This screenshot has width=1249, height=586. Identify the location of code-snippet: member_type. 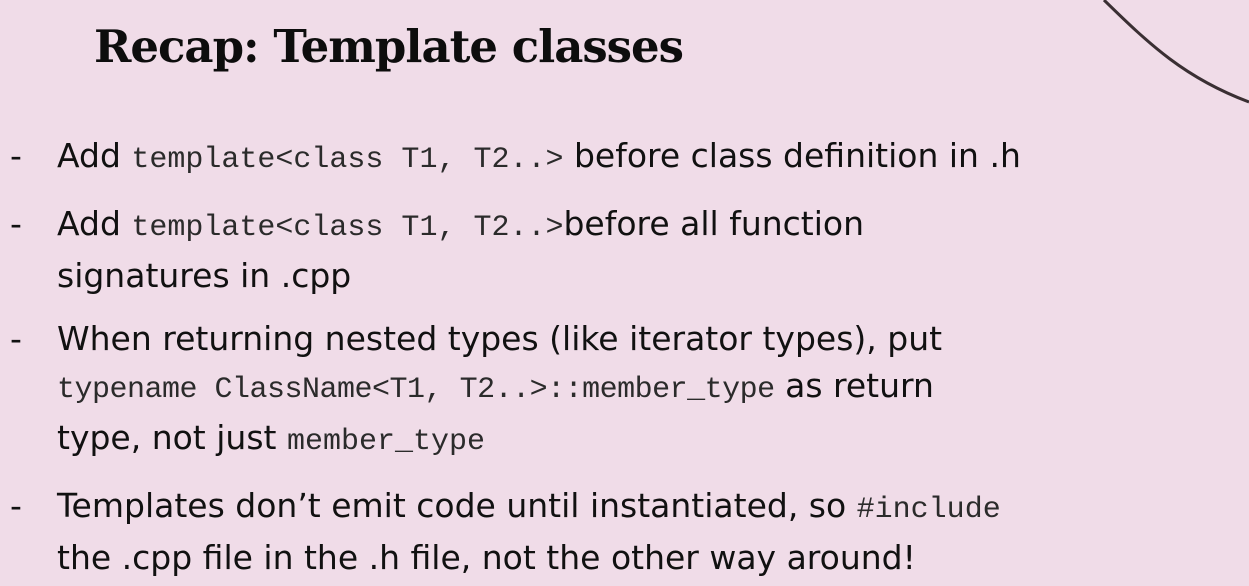
(385, 442).